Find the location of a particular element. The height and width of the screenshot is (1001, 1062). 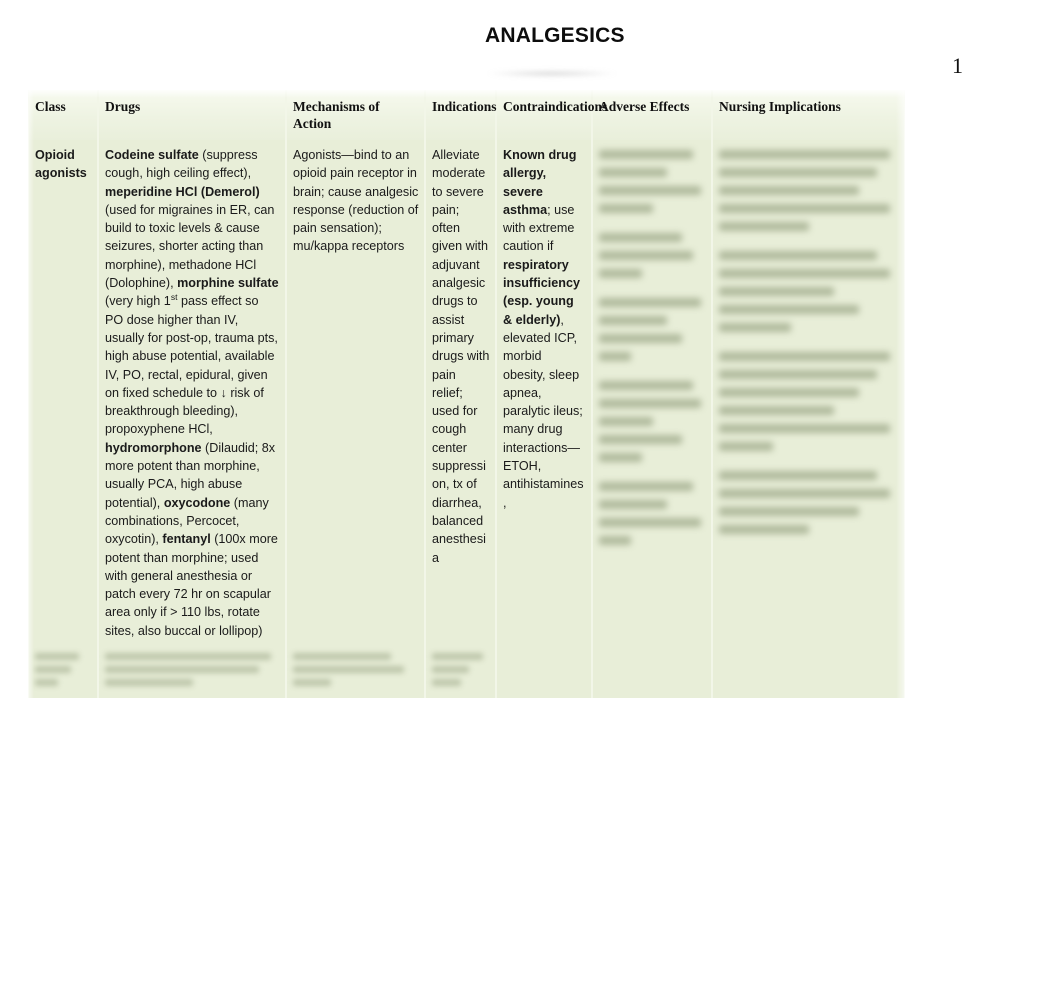

cell-contraindications is located at coordinates (544, 672).